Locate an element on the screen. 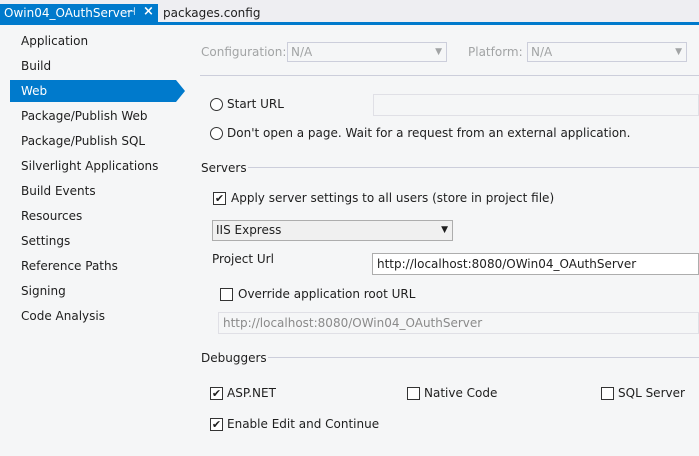  servers-section-title: Servers is located at coordinates (224, 168).